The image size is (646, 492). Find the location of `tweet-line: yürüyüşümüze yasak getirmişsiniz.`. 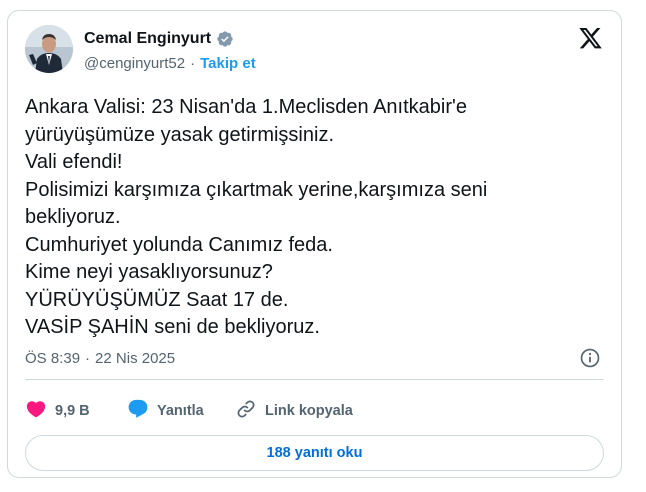

tweet-line: yürüyüşümüze yasak getirmişsiniz. is located at coordinates (179, 134).